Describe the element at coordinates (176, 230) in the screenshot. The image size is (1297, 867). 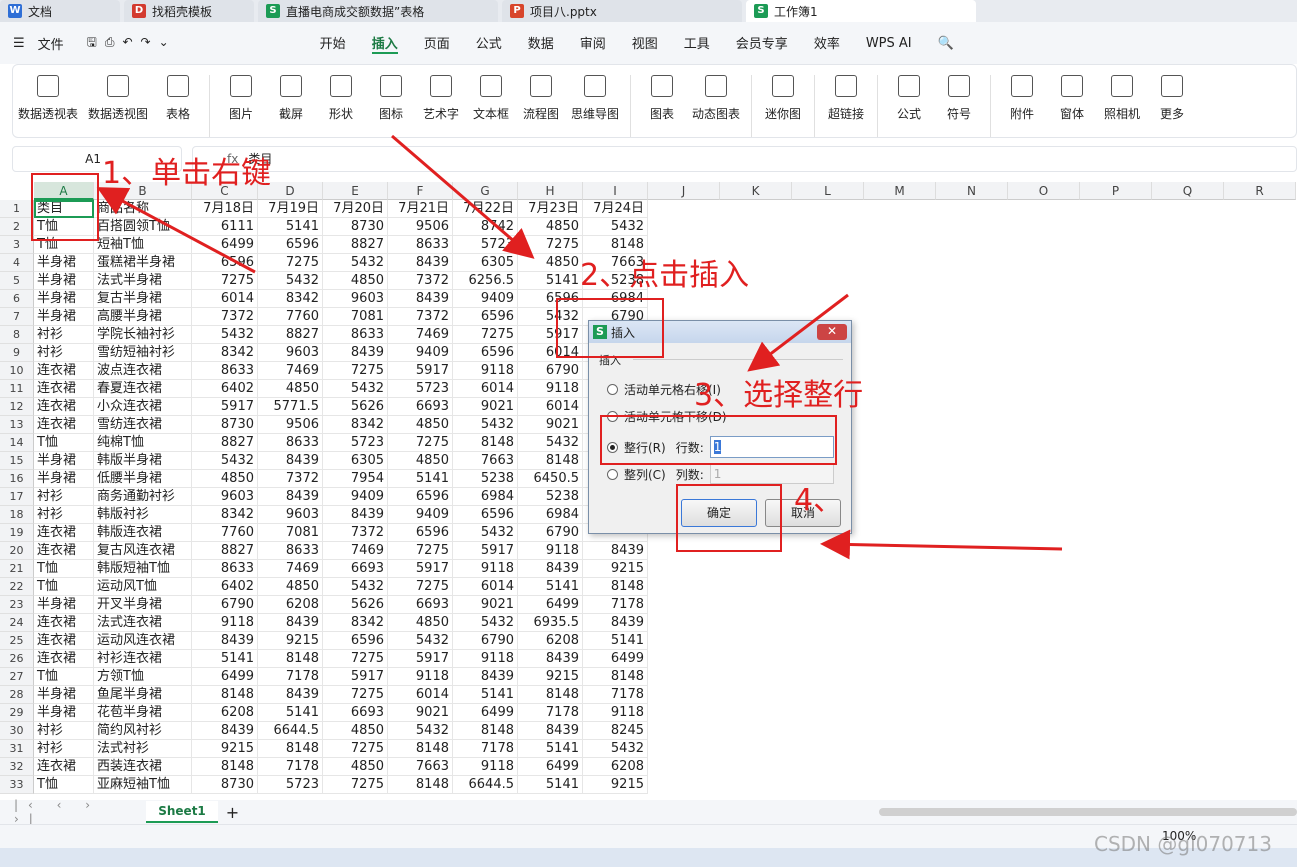
I see `arrow-step1` at that location.